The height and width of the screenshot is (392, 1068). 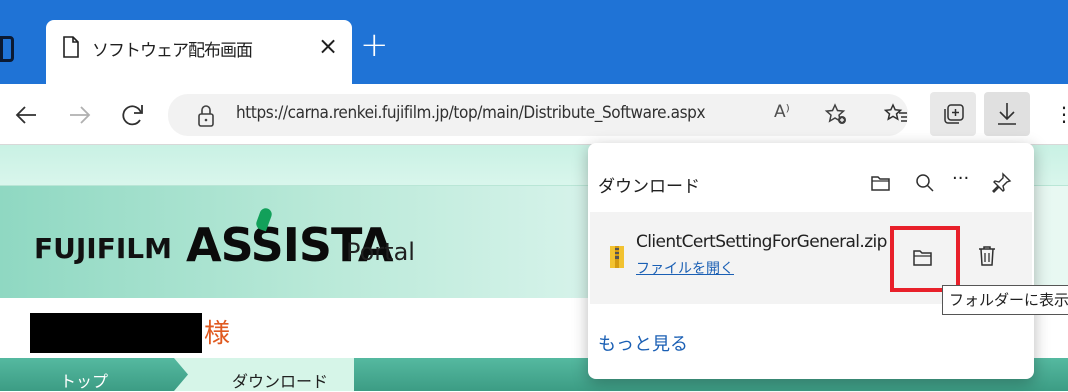 What do you see at coordinates (1005, 300) in the screenshot?
I see `show-in-folder-tooltip: フォルダーに表示` at bounding box center [1005, 300].